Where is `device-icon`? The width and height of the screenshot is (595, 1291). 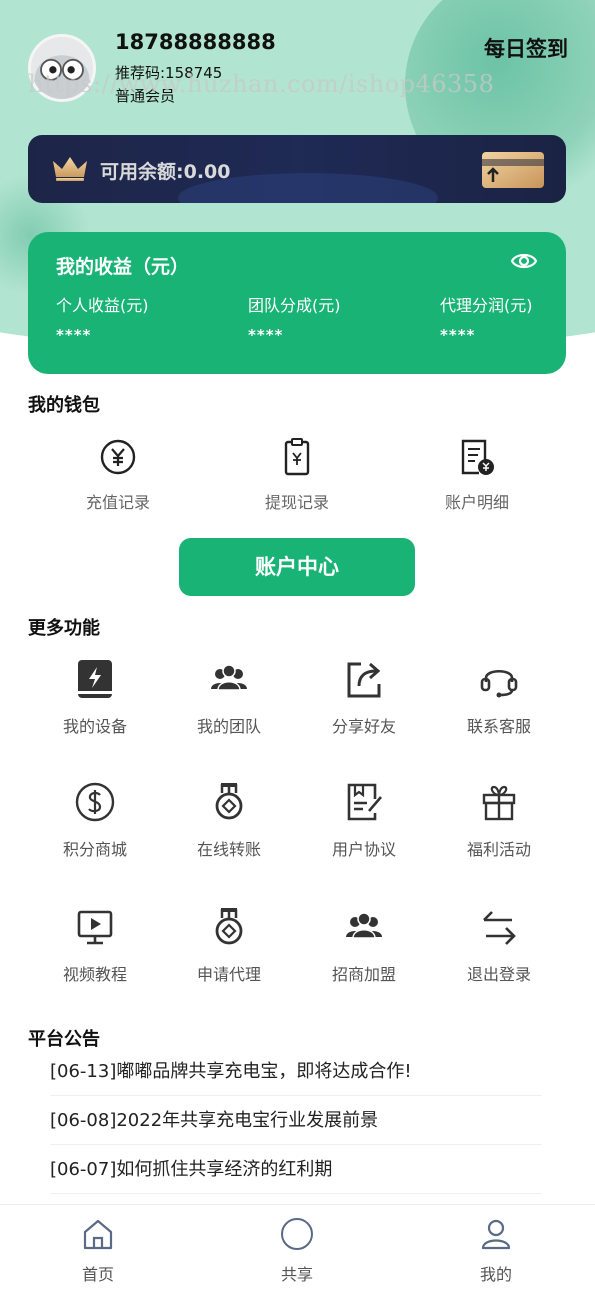
device-icon is located at coordinates (95, 679).